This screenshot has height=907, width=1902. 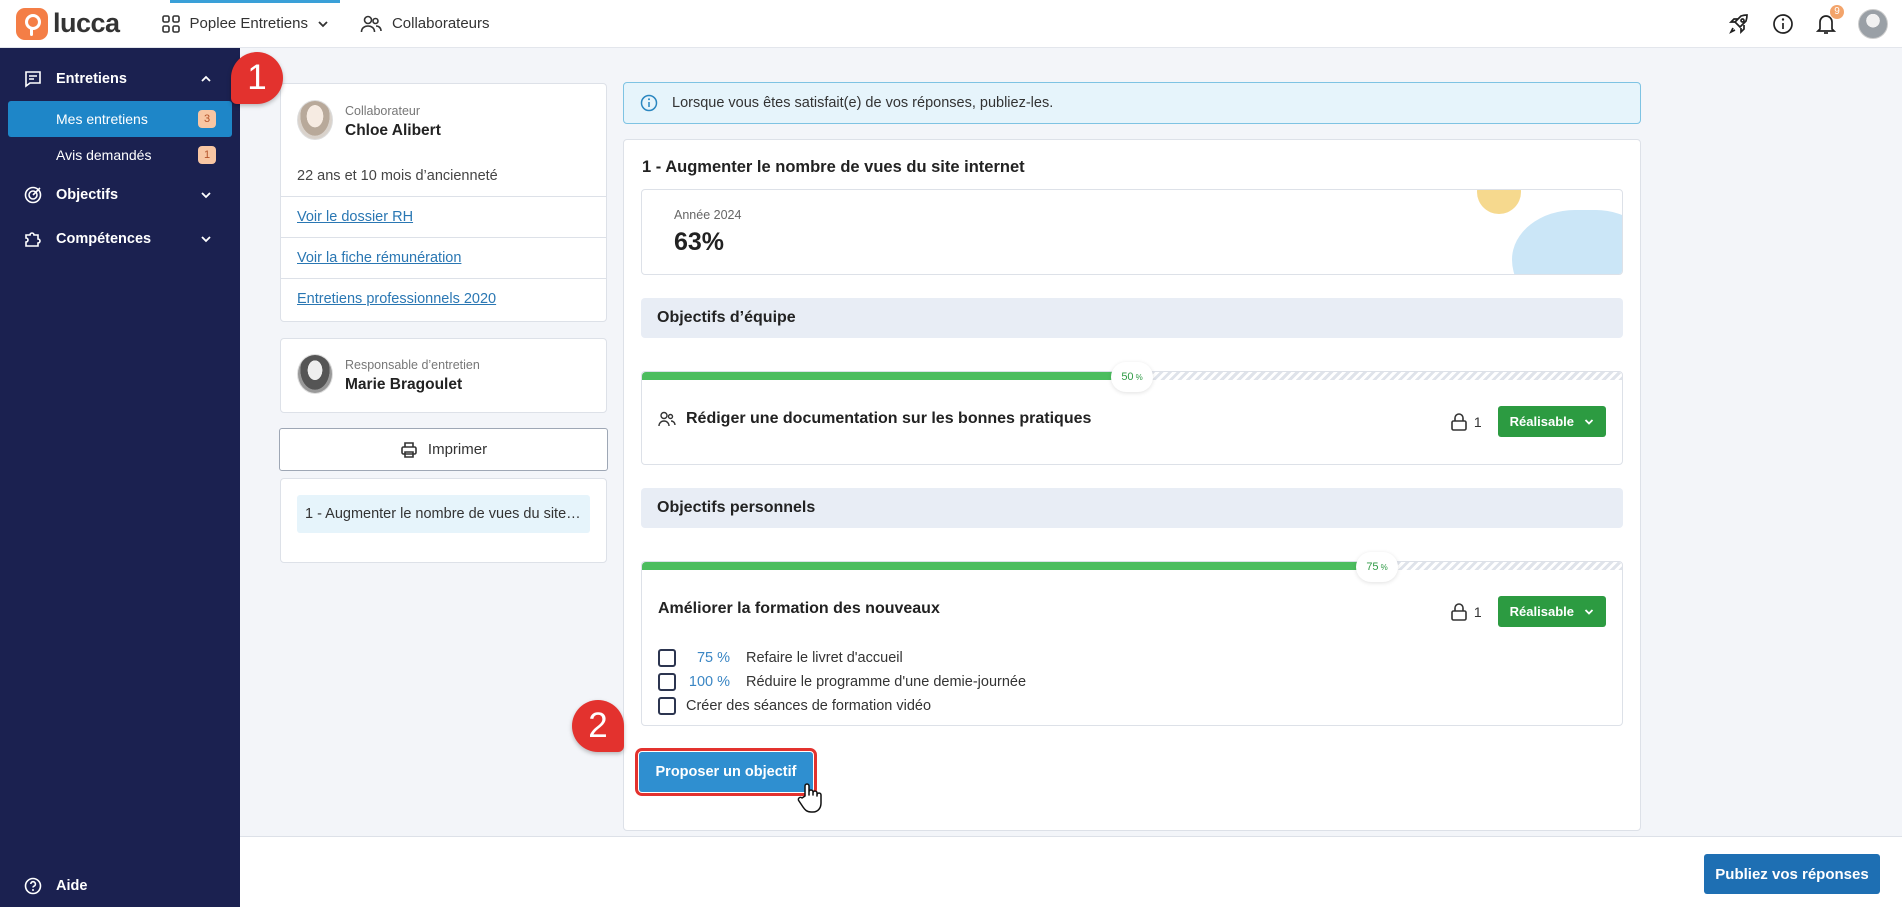 I want to click on sidebar-section-competences: Compétences, so click(x=120, y=239).